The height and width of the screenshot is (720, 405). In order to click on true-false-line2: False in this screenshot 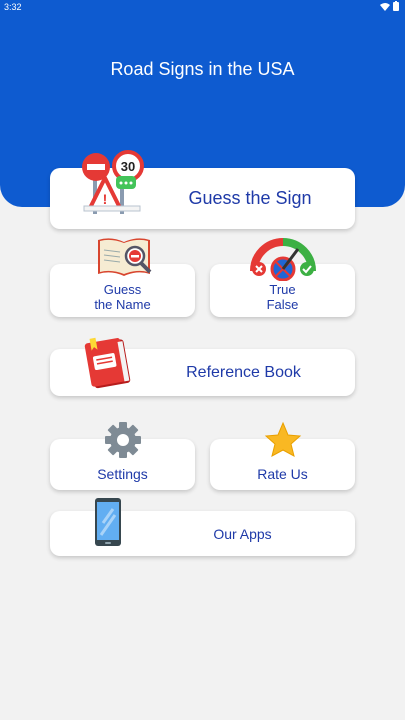, I will do `click(282, 304)`.